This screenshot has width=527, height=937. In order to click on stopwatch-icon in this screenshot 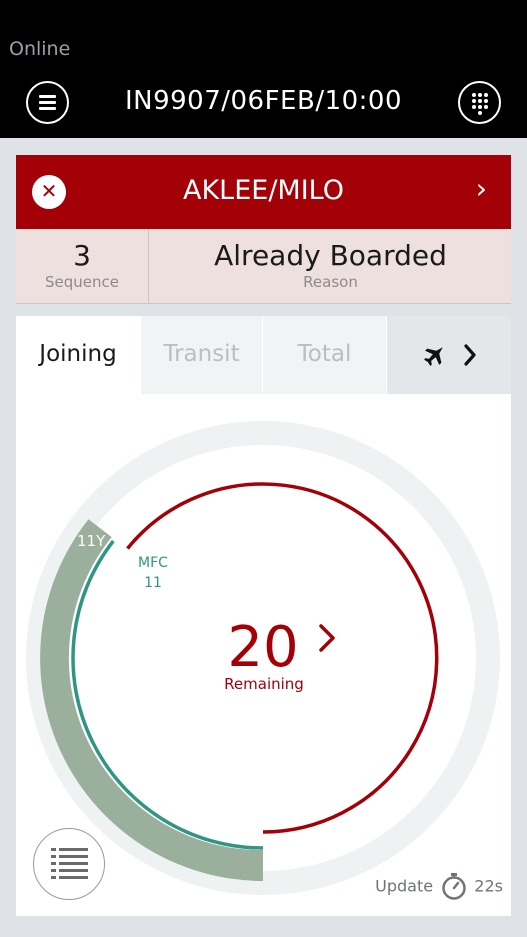, I will do `click(454, 886)`.